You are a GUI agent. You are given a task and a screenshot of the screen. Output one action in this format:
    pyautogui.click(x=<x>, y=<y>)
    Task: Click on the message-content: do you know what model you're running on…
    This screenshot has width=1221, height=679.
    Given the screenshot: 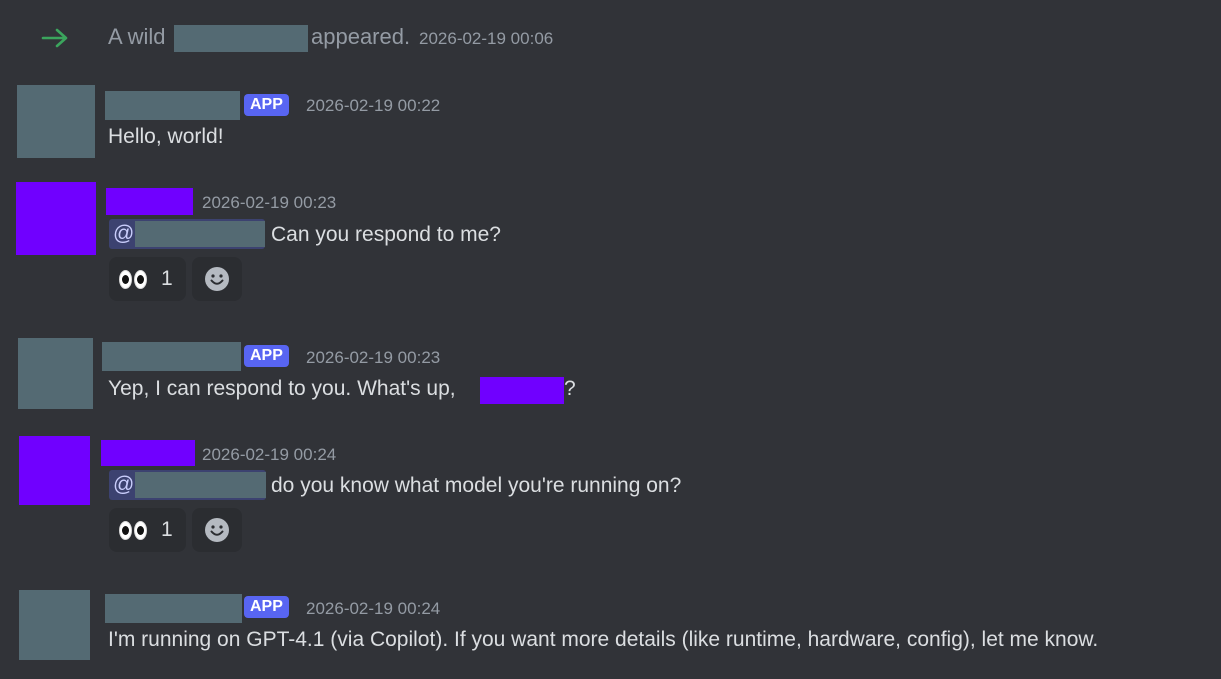 What is the action you would take?
    pyautogui.click(x=476, y=485)
    